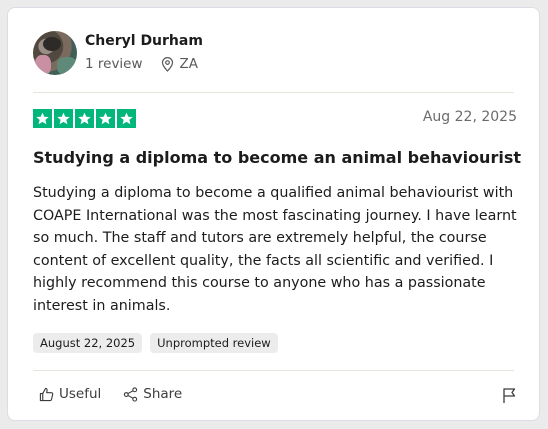 Image resolution: width=548 pixels, height=429 pixels. I want to click on review-count: 1 review, so click(114, 64).